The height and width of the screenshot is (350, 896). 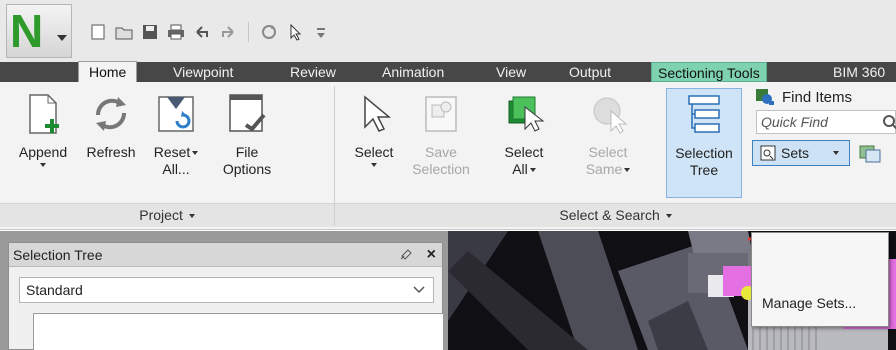 What do you see at coordinates (524, 114) in the screenshot?
I see `select-all-icon` at bounding box center [524, 114].